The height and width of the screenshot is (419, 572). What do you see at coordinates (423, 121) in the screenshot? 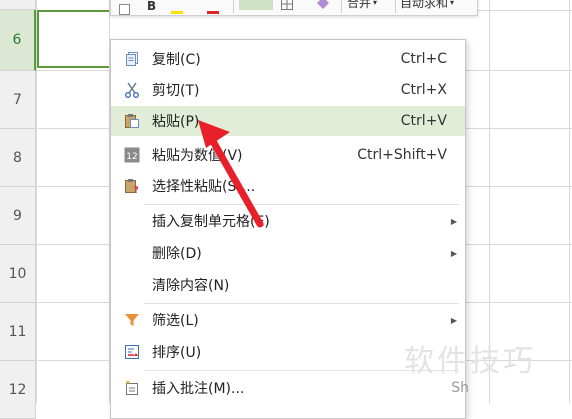
I see `menu-item-shortcut: Ctrl+V` at bounding box center [423, 121].